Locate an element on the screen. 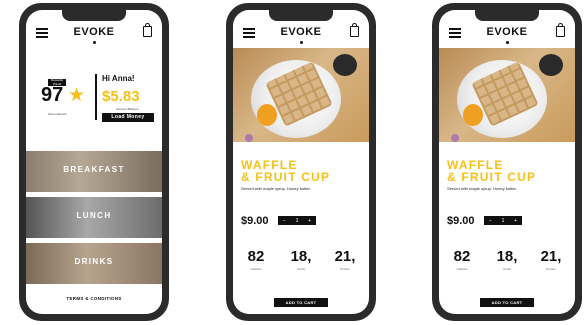 The width and height of the screenshot is (584, 325). account-balance: $5.83 is located at coordinates (121, 96).